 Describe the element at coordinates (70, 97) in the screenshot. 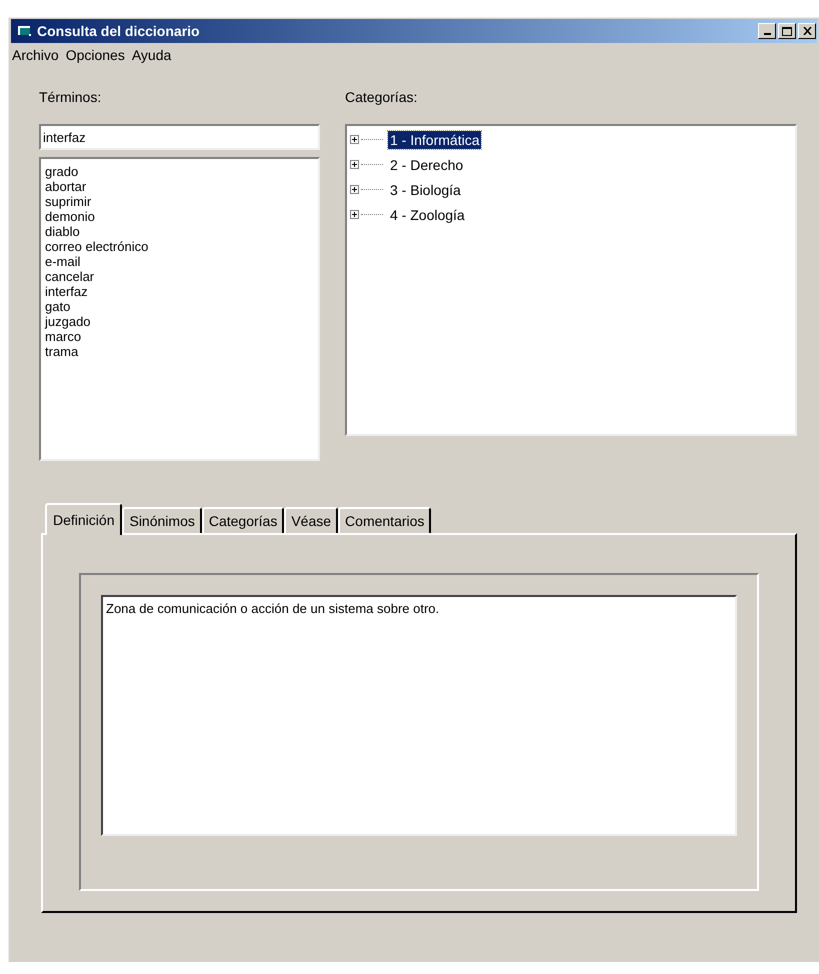

I see `terms-label: Términos:` at that location.